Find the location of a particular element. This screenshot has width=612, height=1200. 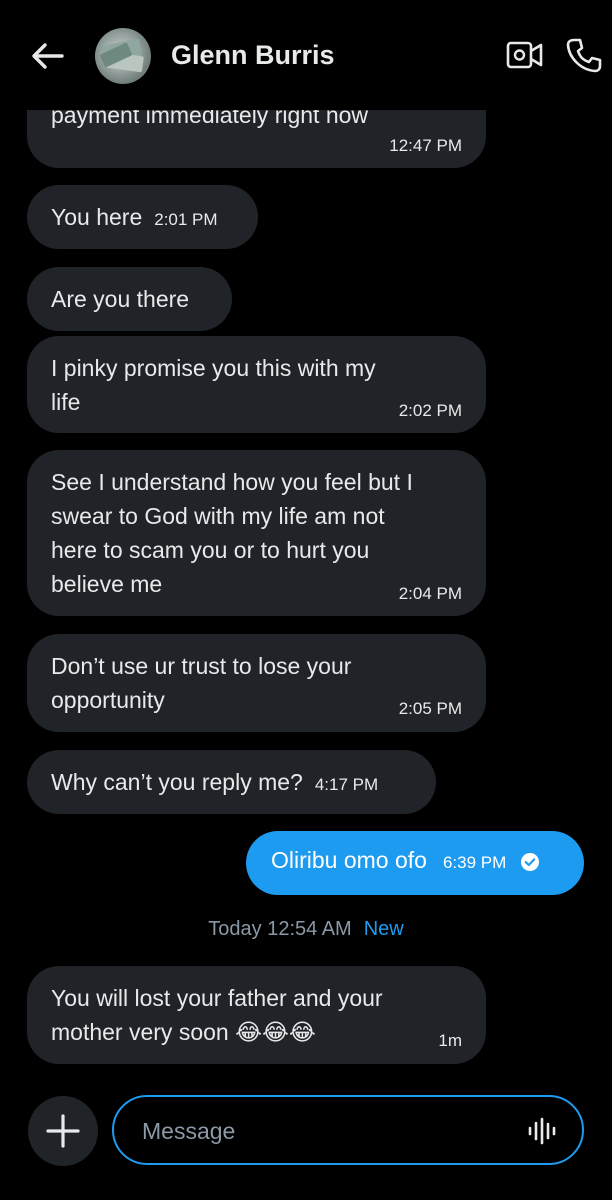

message-text-line: I pinky promise you this with my is located at coordinates (213, 368).